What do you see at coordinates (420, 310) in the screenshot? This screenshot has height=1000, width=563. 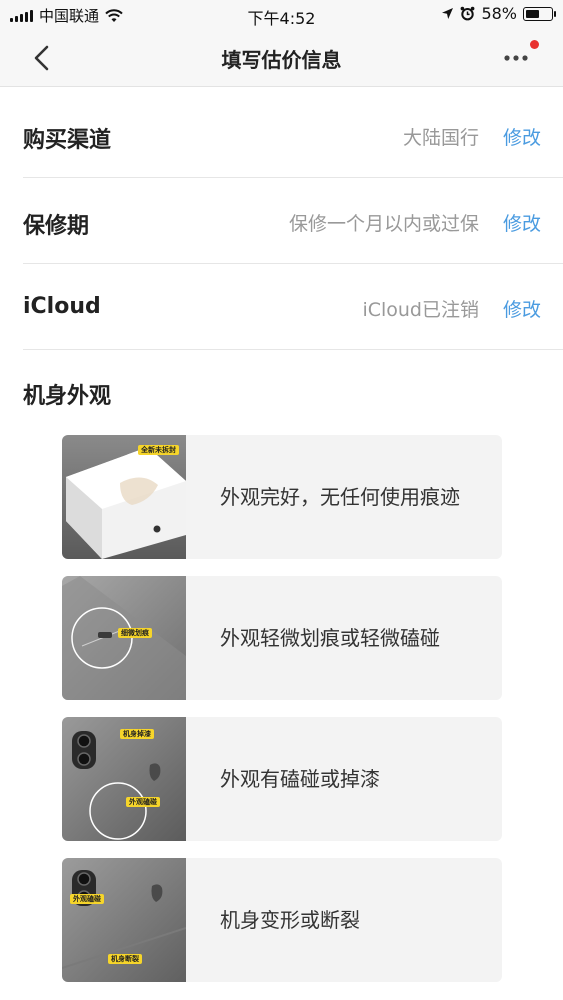 I see `row-value: iCloud已注销` at bounding box center [420, 310].